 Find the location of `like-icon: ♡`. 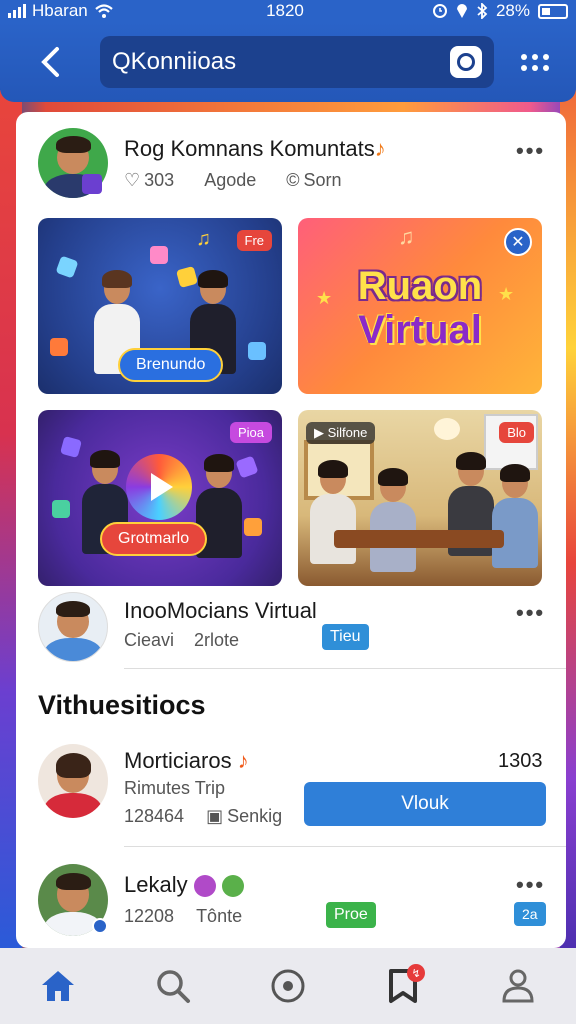

like-icon: ♡ is located at coordinates (132, 180).